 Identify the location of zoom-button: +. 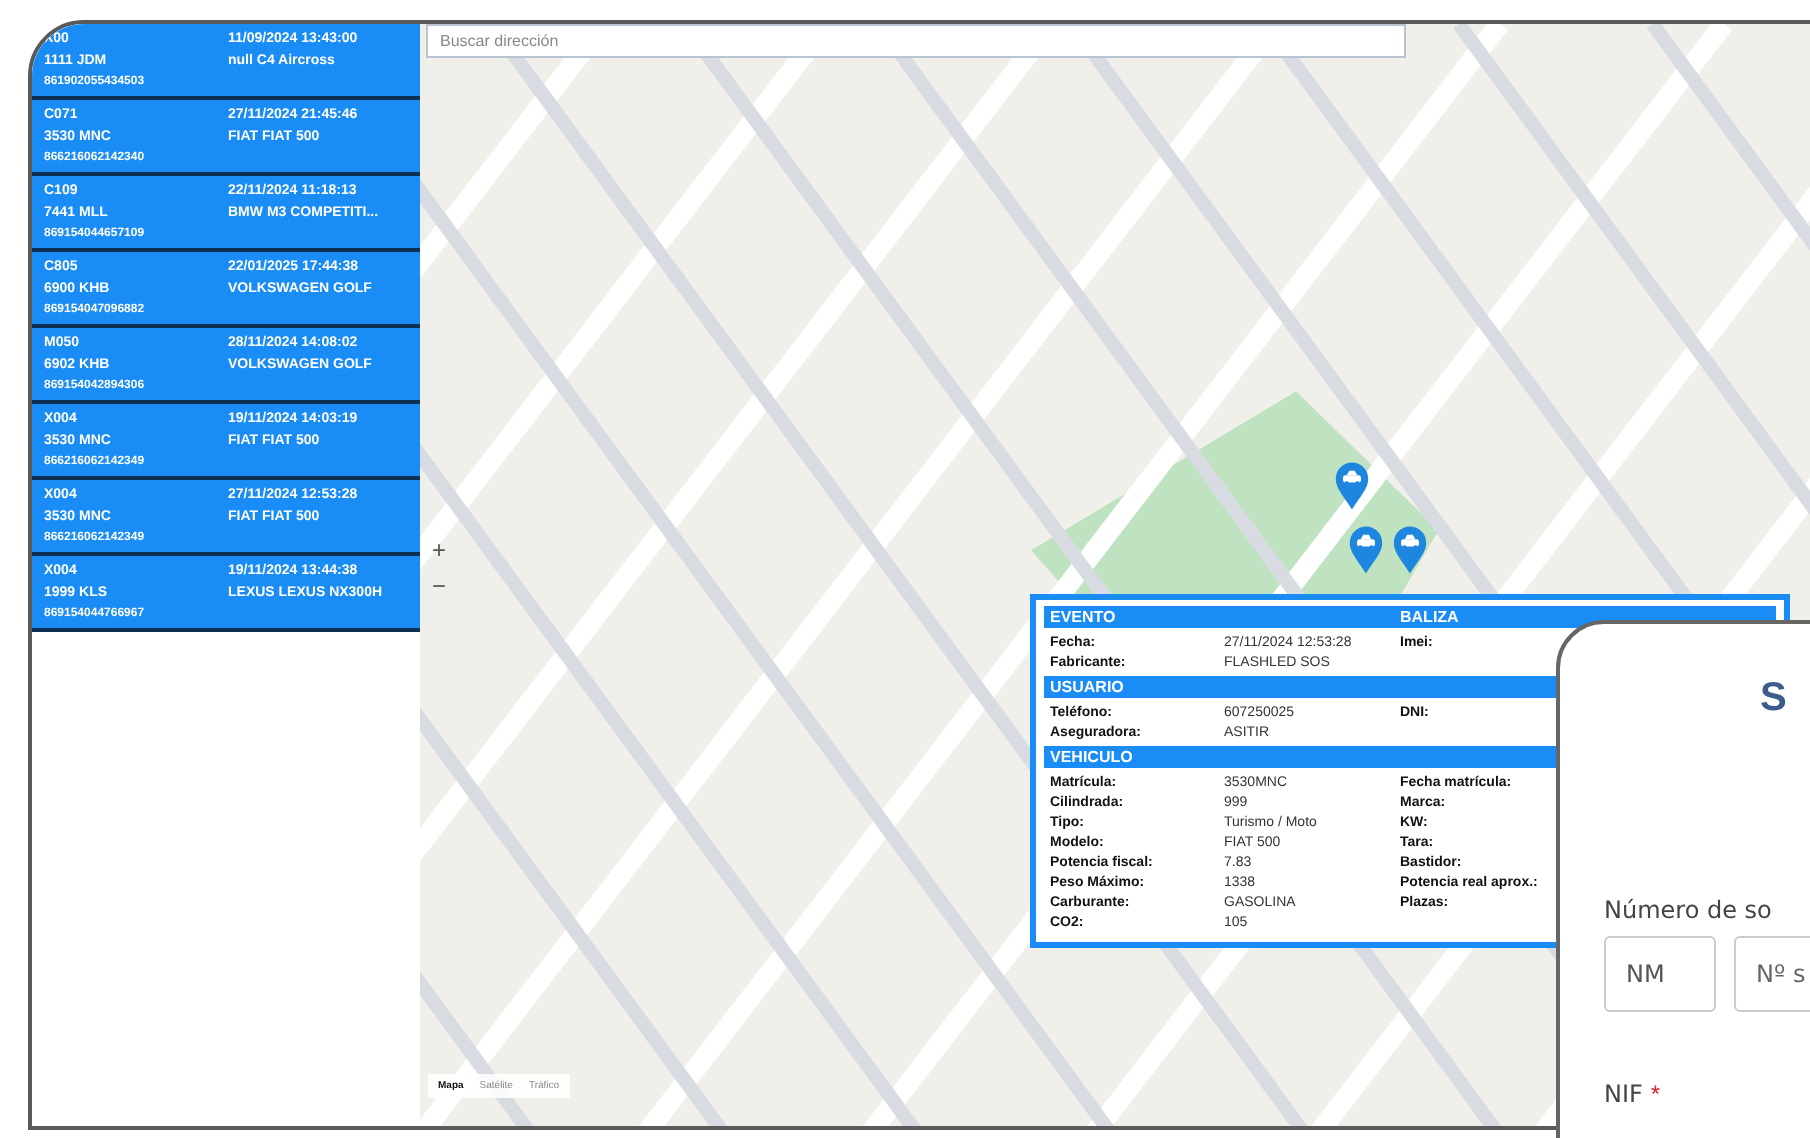
(439, 550).